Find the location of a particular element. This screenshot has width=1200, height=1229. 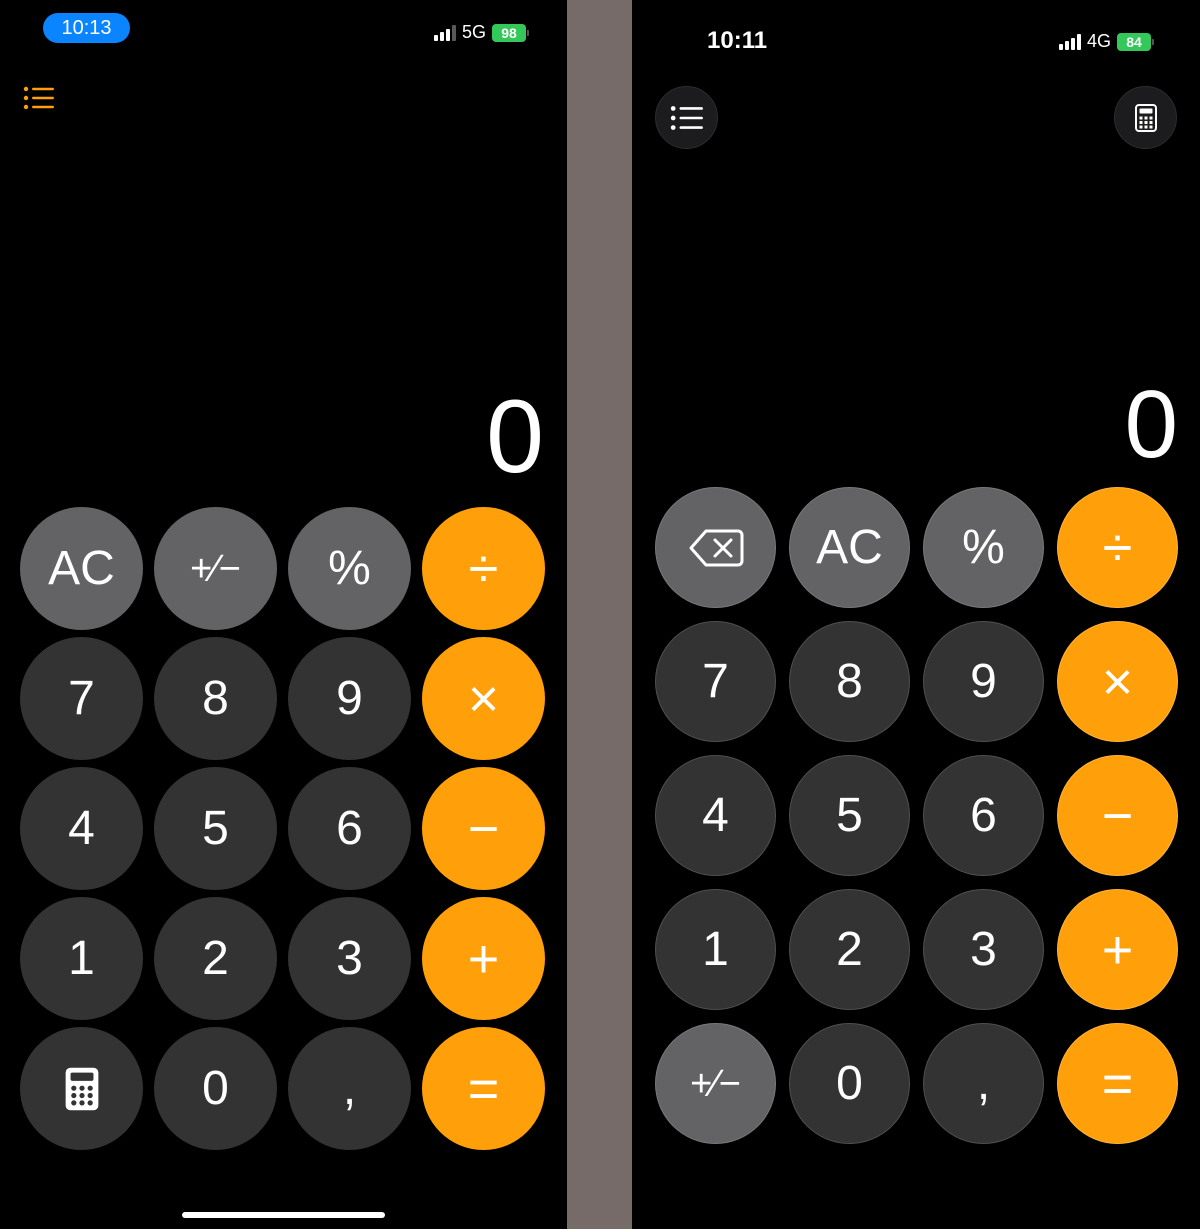

battery-level: 98 is located at coordinates (509, 32).